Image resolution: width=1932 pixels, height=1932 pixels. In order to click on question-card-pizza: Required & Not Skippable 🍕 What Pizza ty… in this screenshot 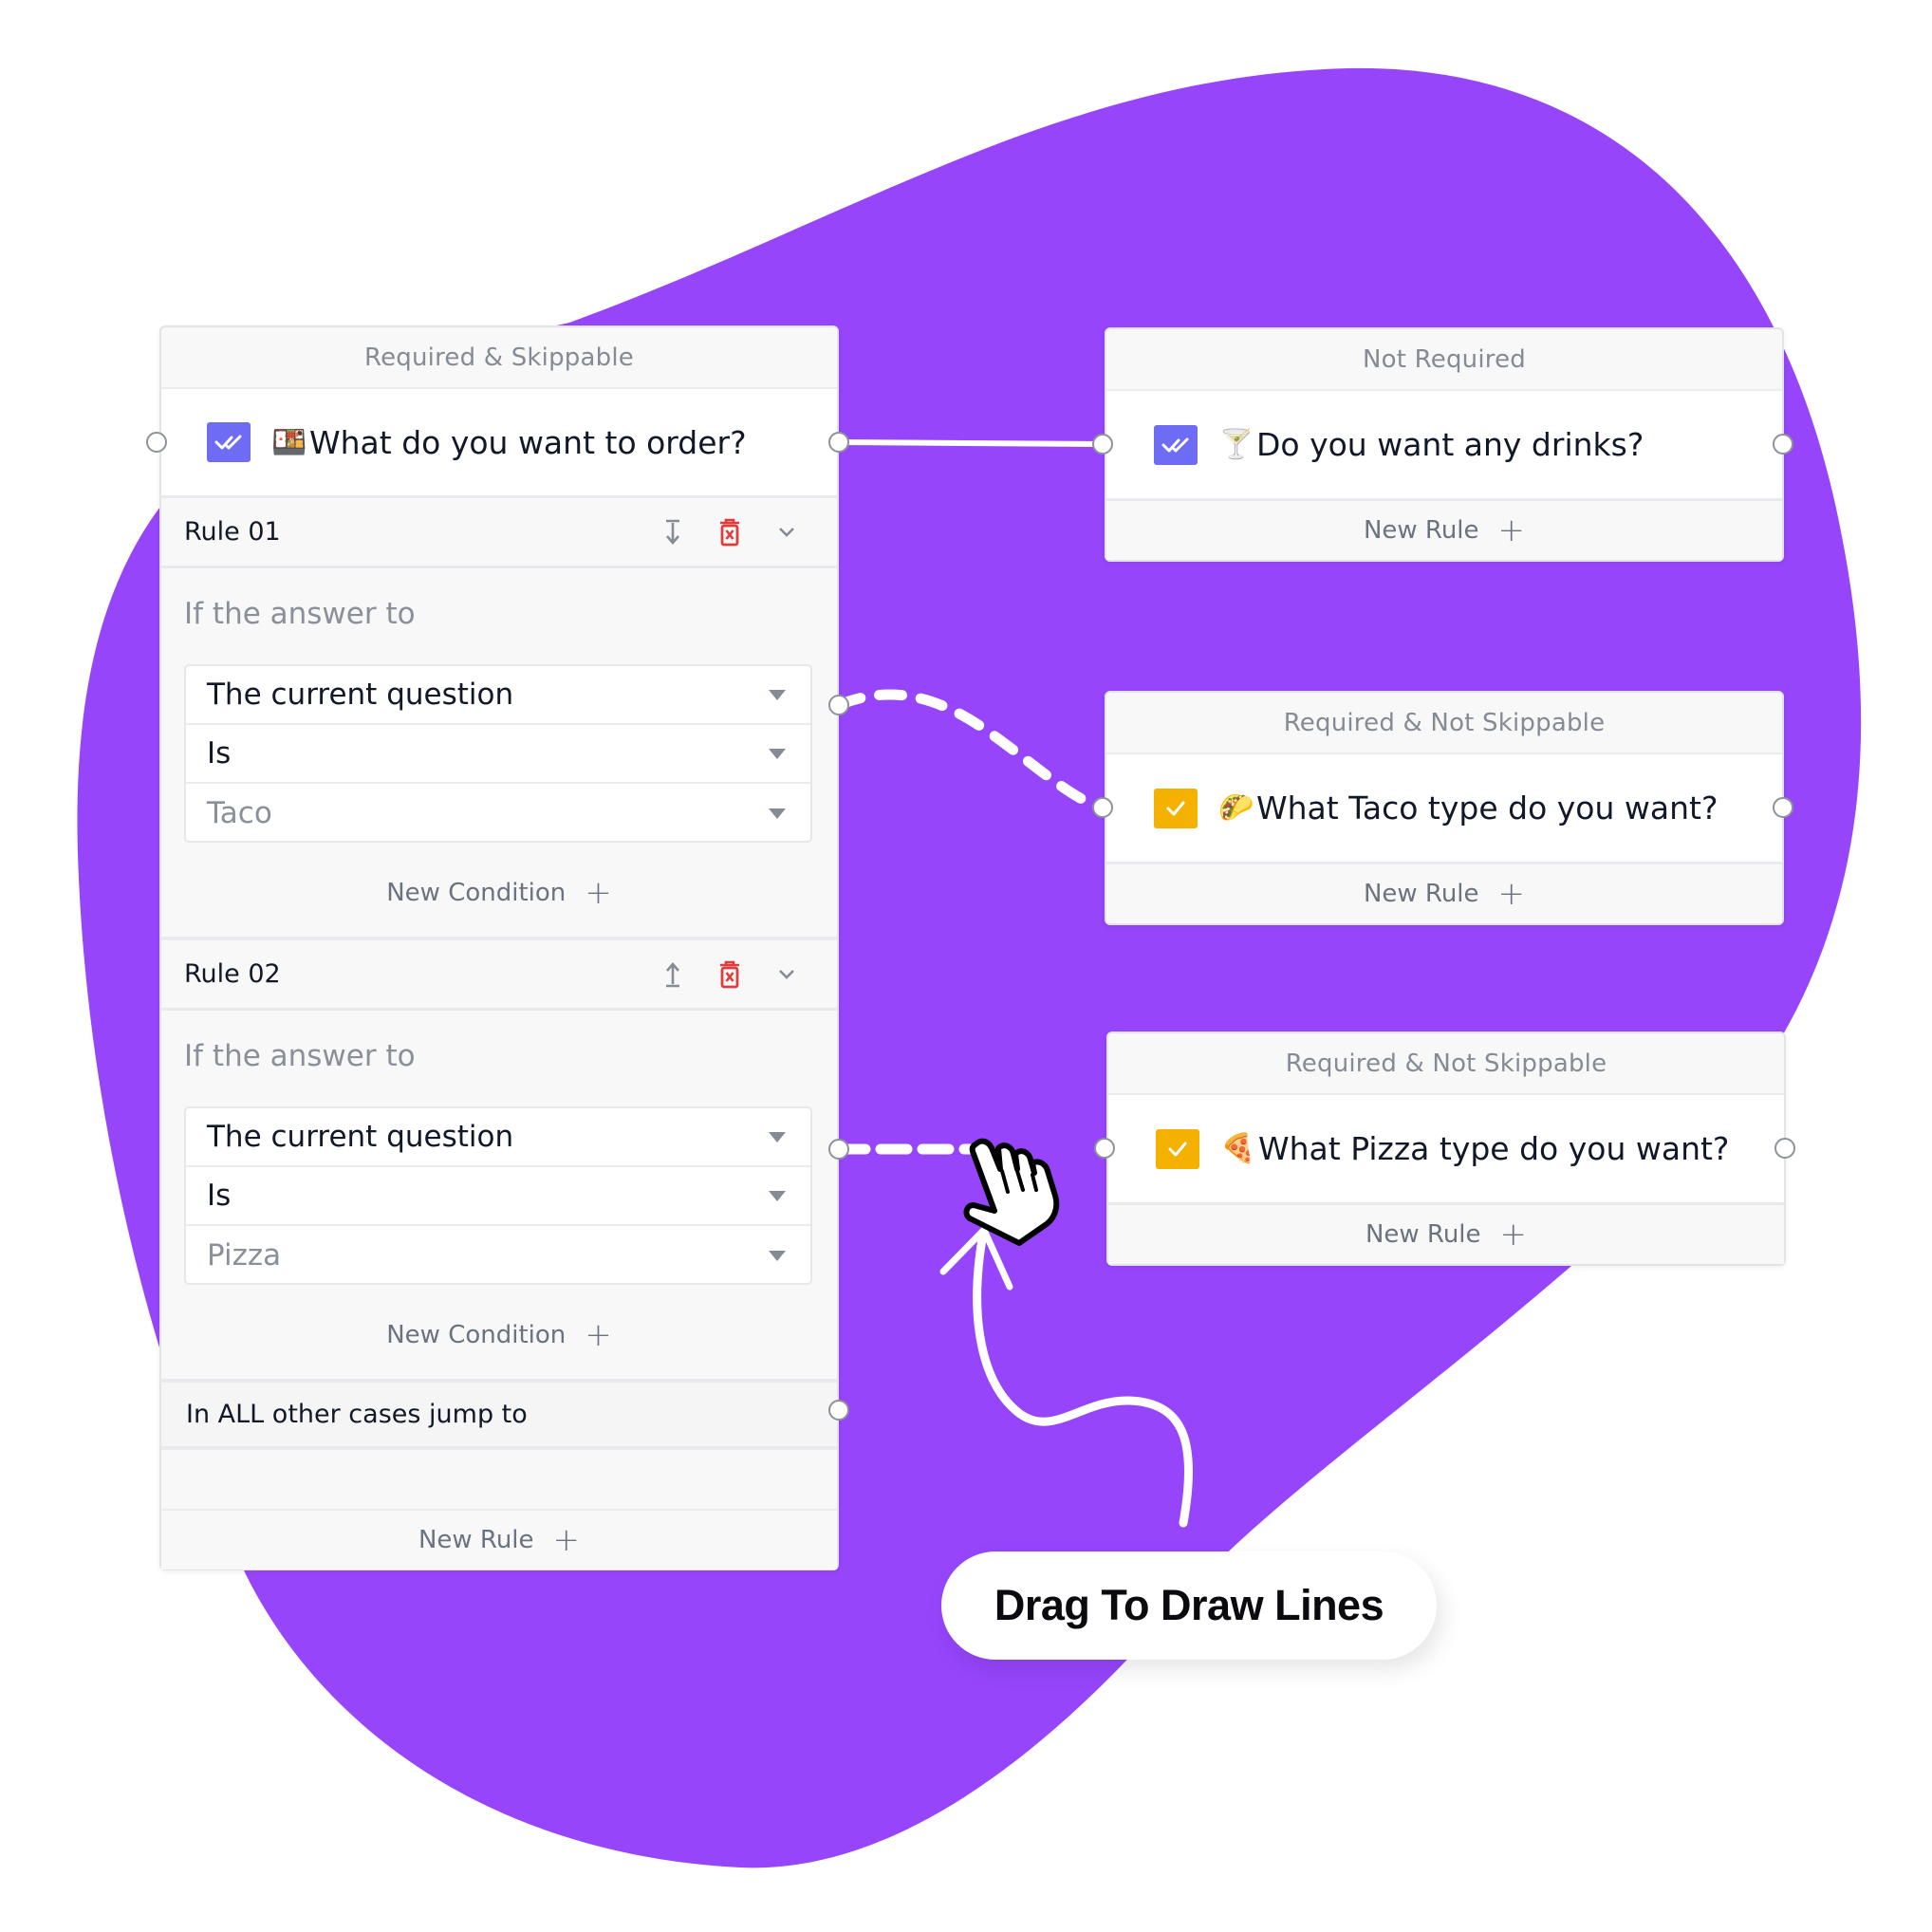, I will do `click(1446, 1148)`.